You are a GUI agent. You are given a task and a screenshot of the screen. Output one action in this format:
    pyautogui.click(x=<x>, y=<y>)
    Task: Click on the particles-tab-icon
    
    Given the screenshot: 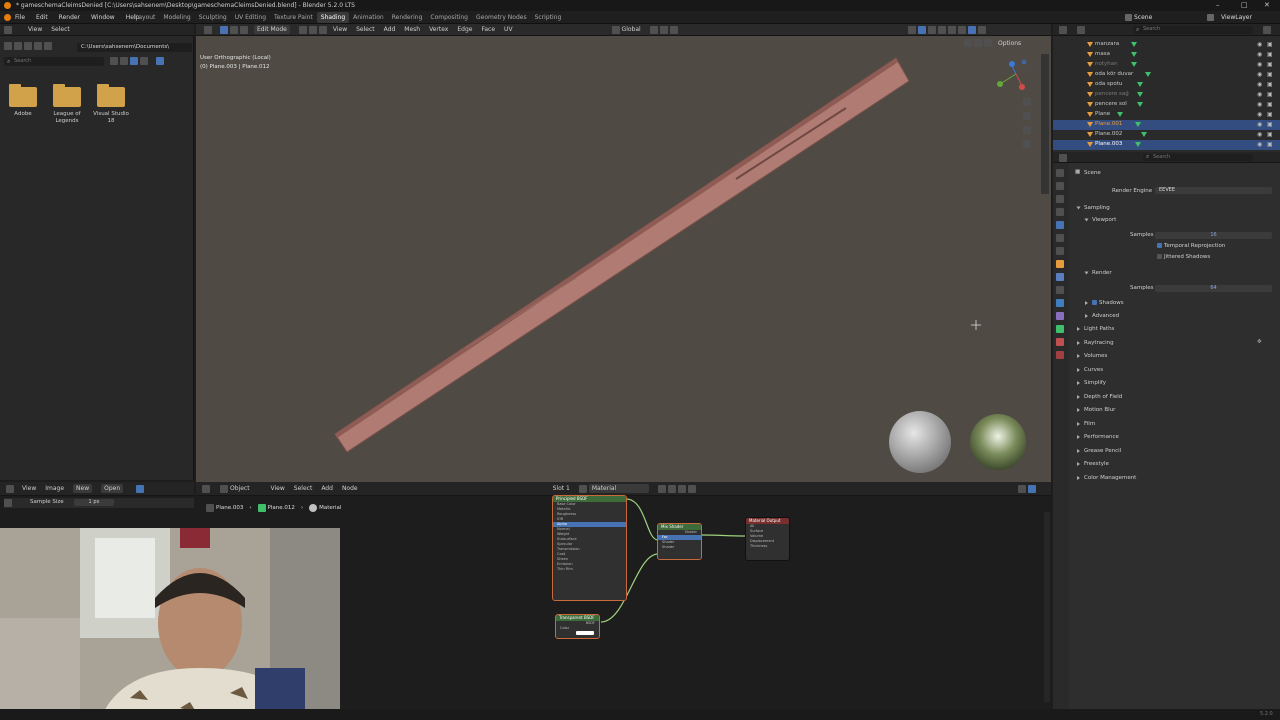 What is the action you would take?
    pyautogui.click(x=1060, y=290)
    